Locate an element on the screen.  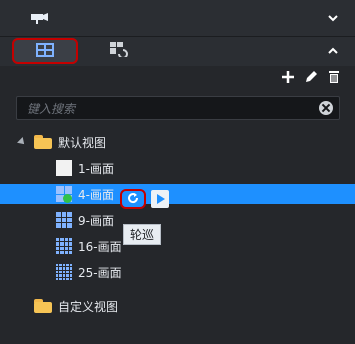
tour-button is located at coordinates (133, 199).